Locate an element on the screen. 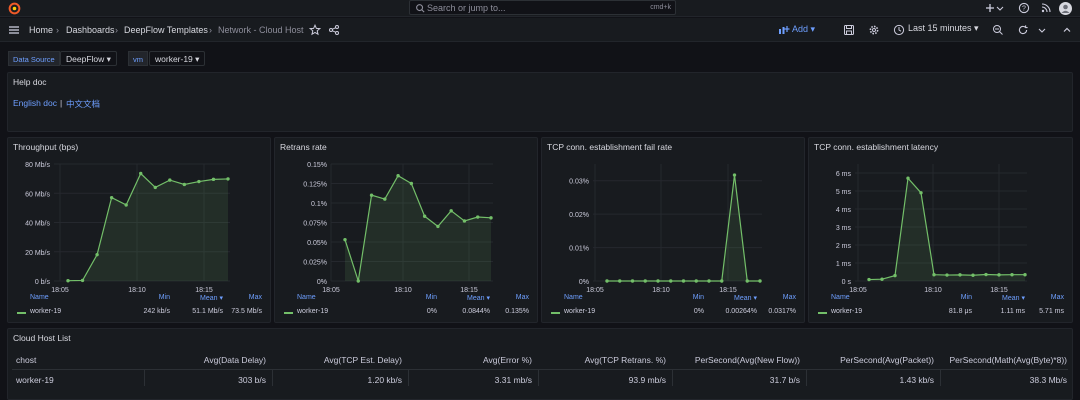 This screenshot has width=1080, height=400. user-avatar-icon is located at coordinates (1065, 8).